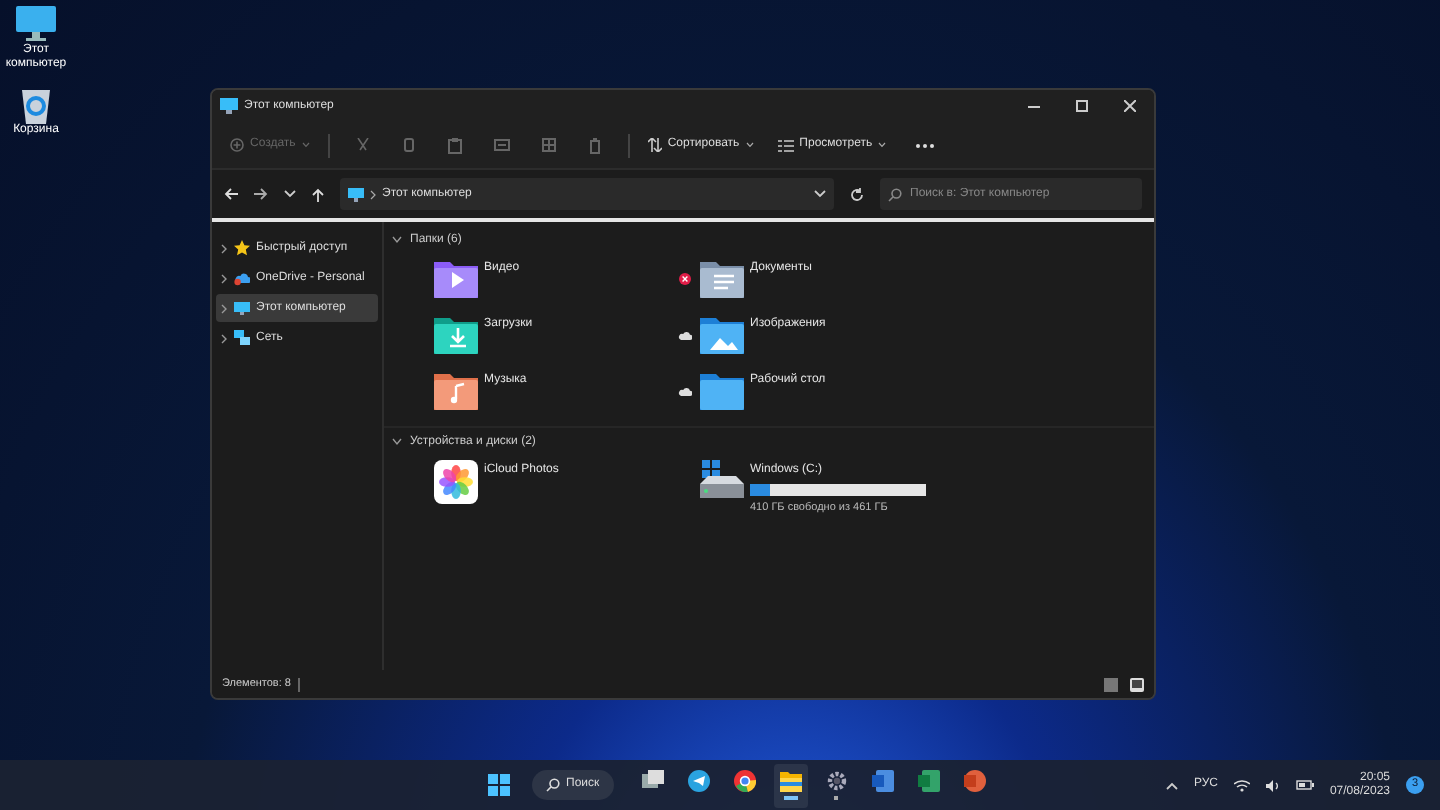 Image resolution: width=1440 pixels, height=810 pixels. What do you see at coordinates (237, 145) in the screenshot?
I see `plus-circle-icon` at bounding box center [237, 145].